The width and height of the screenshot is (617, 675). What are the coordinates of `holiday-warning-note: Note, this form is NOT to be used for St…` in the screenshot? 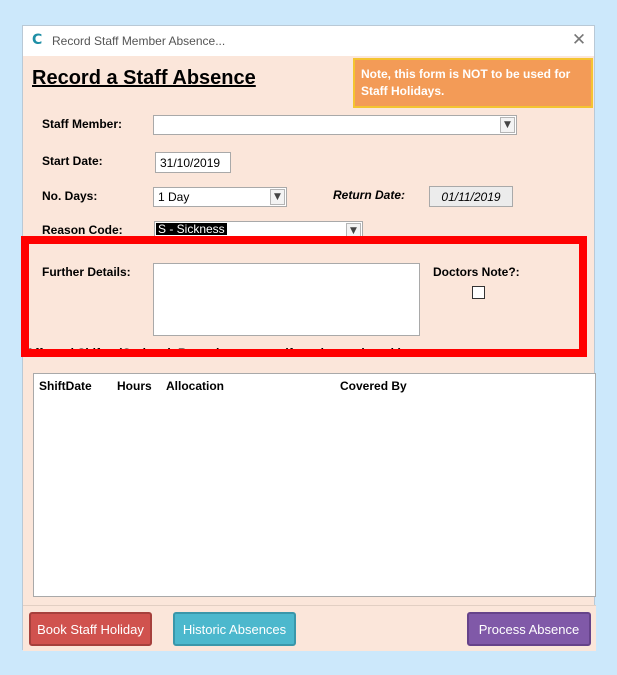 It's located at (473, 83).